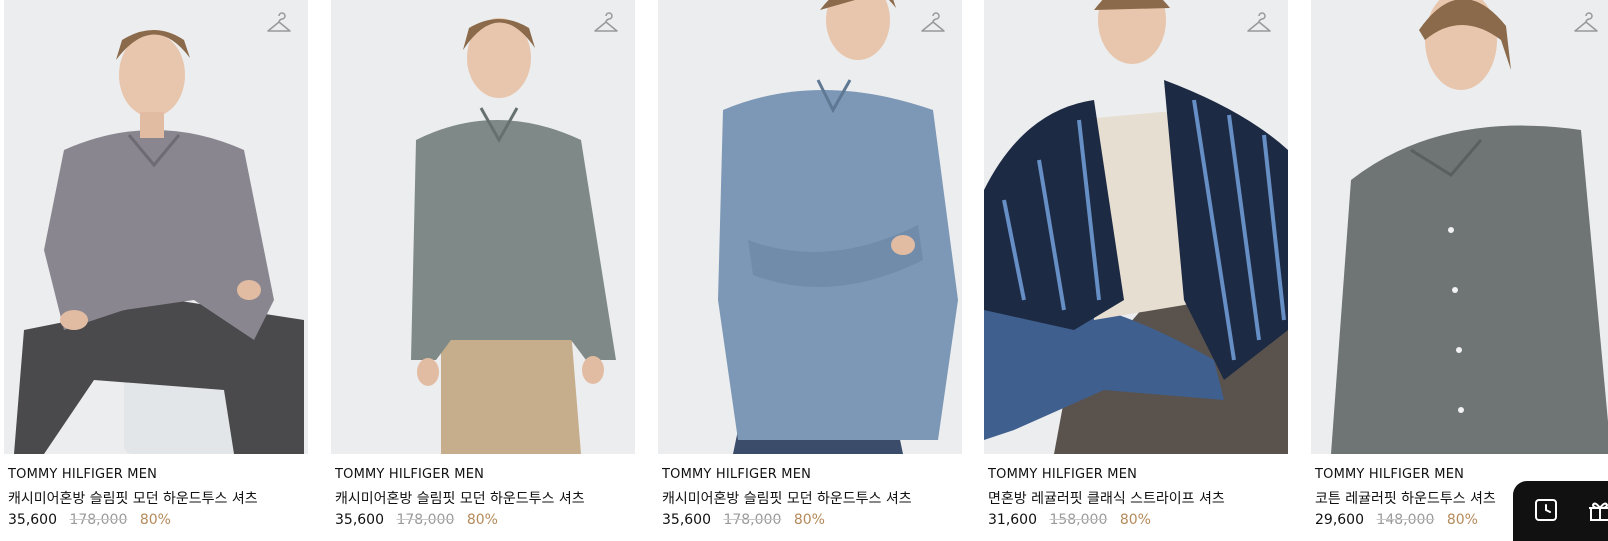  What do you see at coordinates (1546, 510) in the screenshot?
I see `recent-view-icon` at bounding box center [1546, 510].